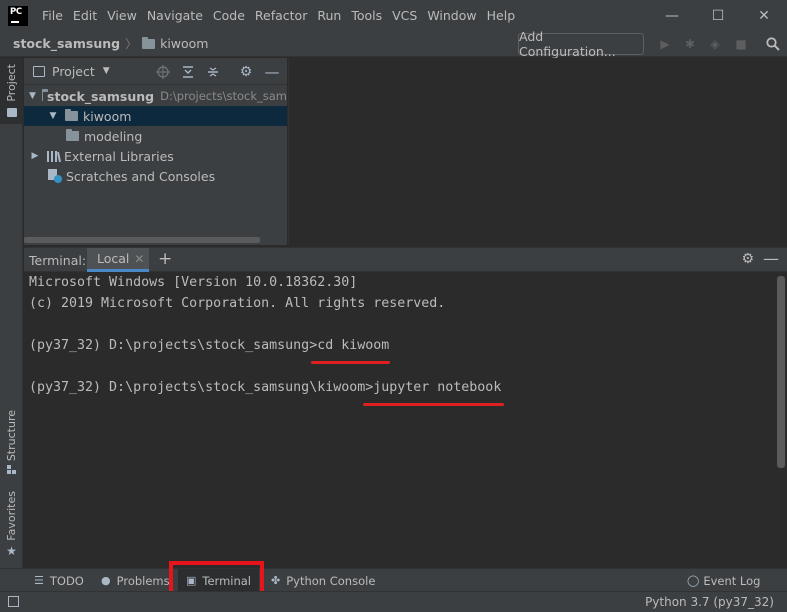  Describe the element at coordinates (106, 580) in the screenshot. I see `problems-icon: ●` at that location.